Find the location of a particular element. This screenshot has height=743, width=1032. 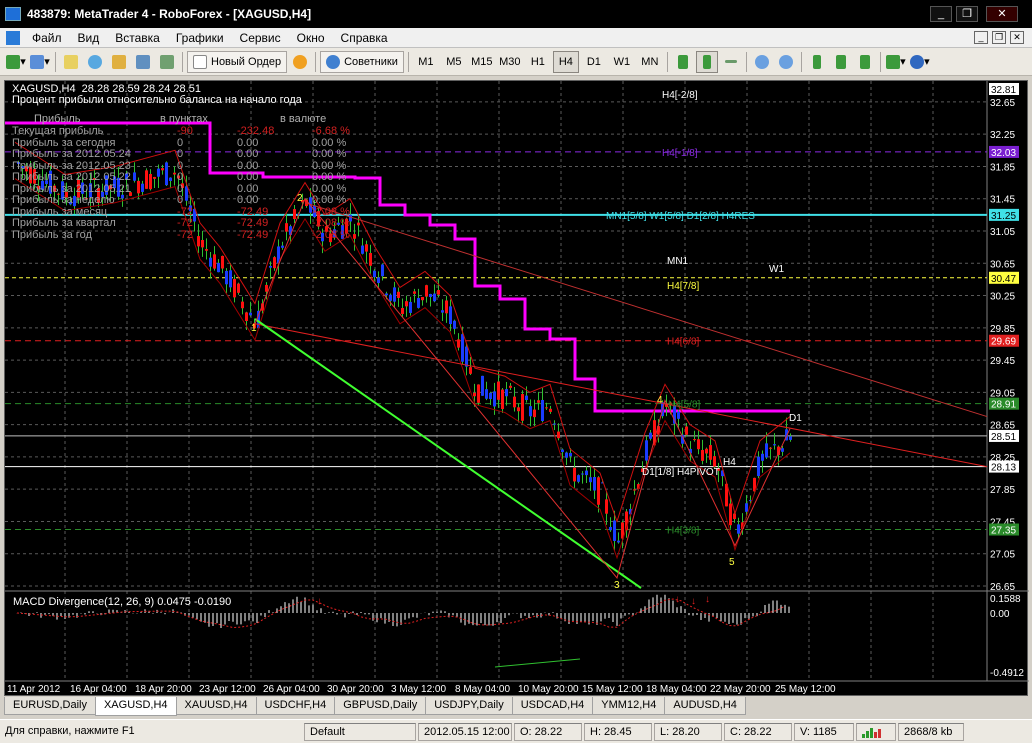

restore-button: ❐ is located at coordinates (967, 14).